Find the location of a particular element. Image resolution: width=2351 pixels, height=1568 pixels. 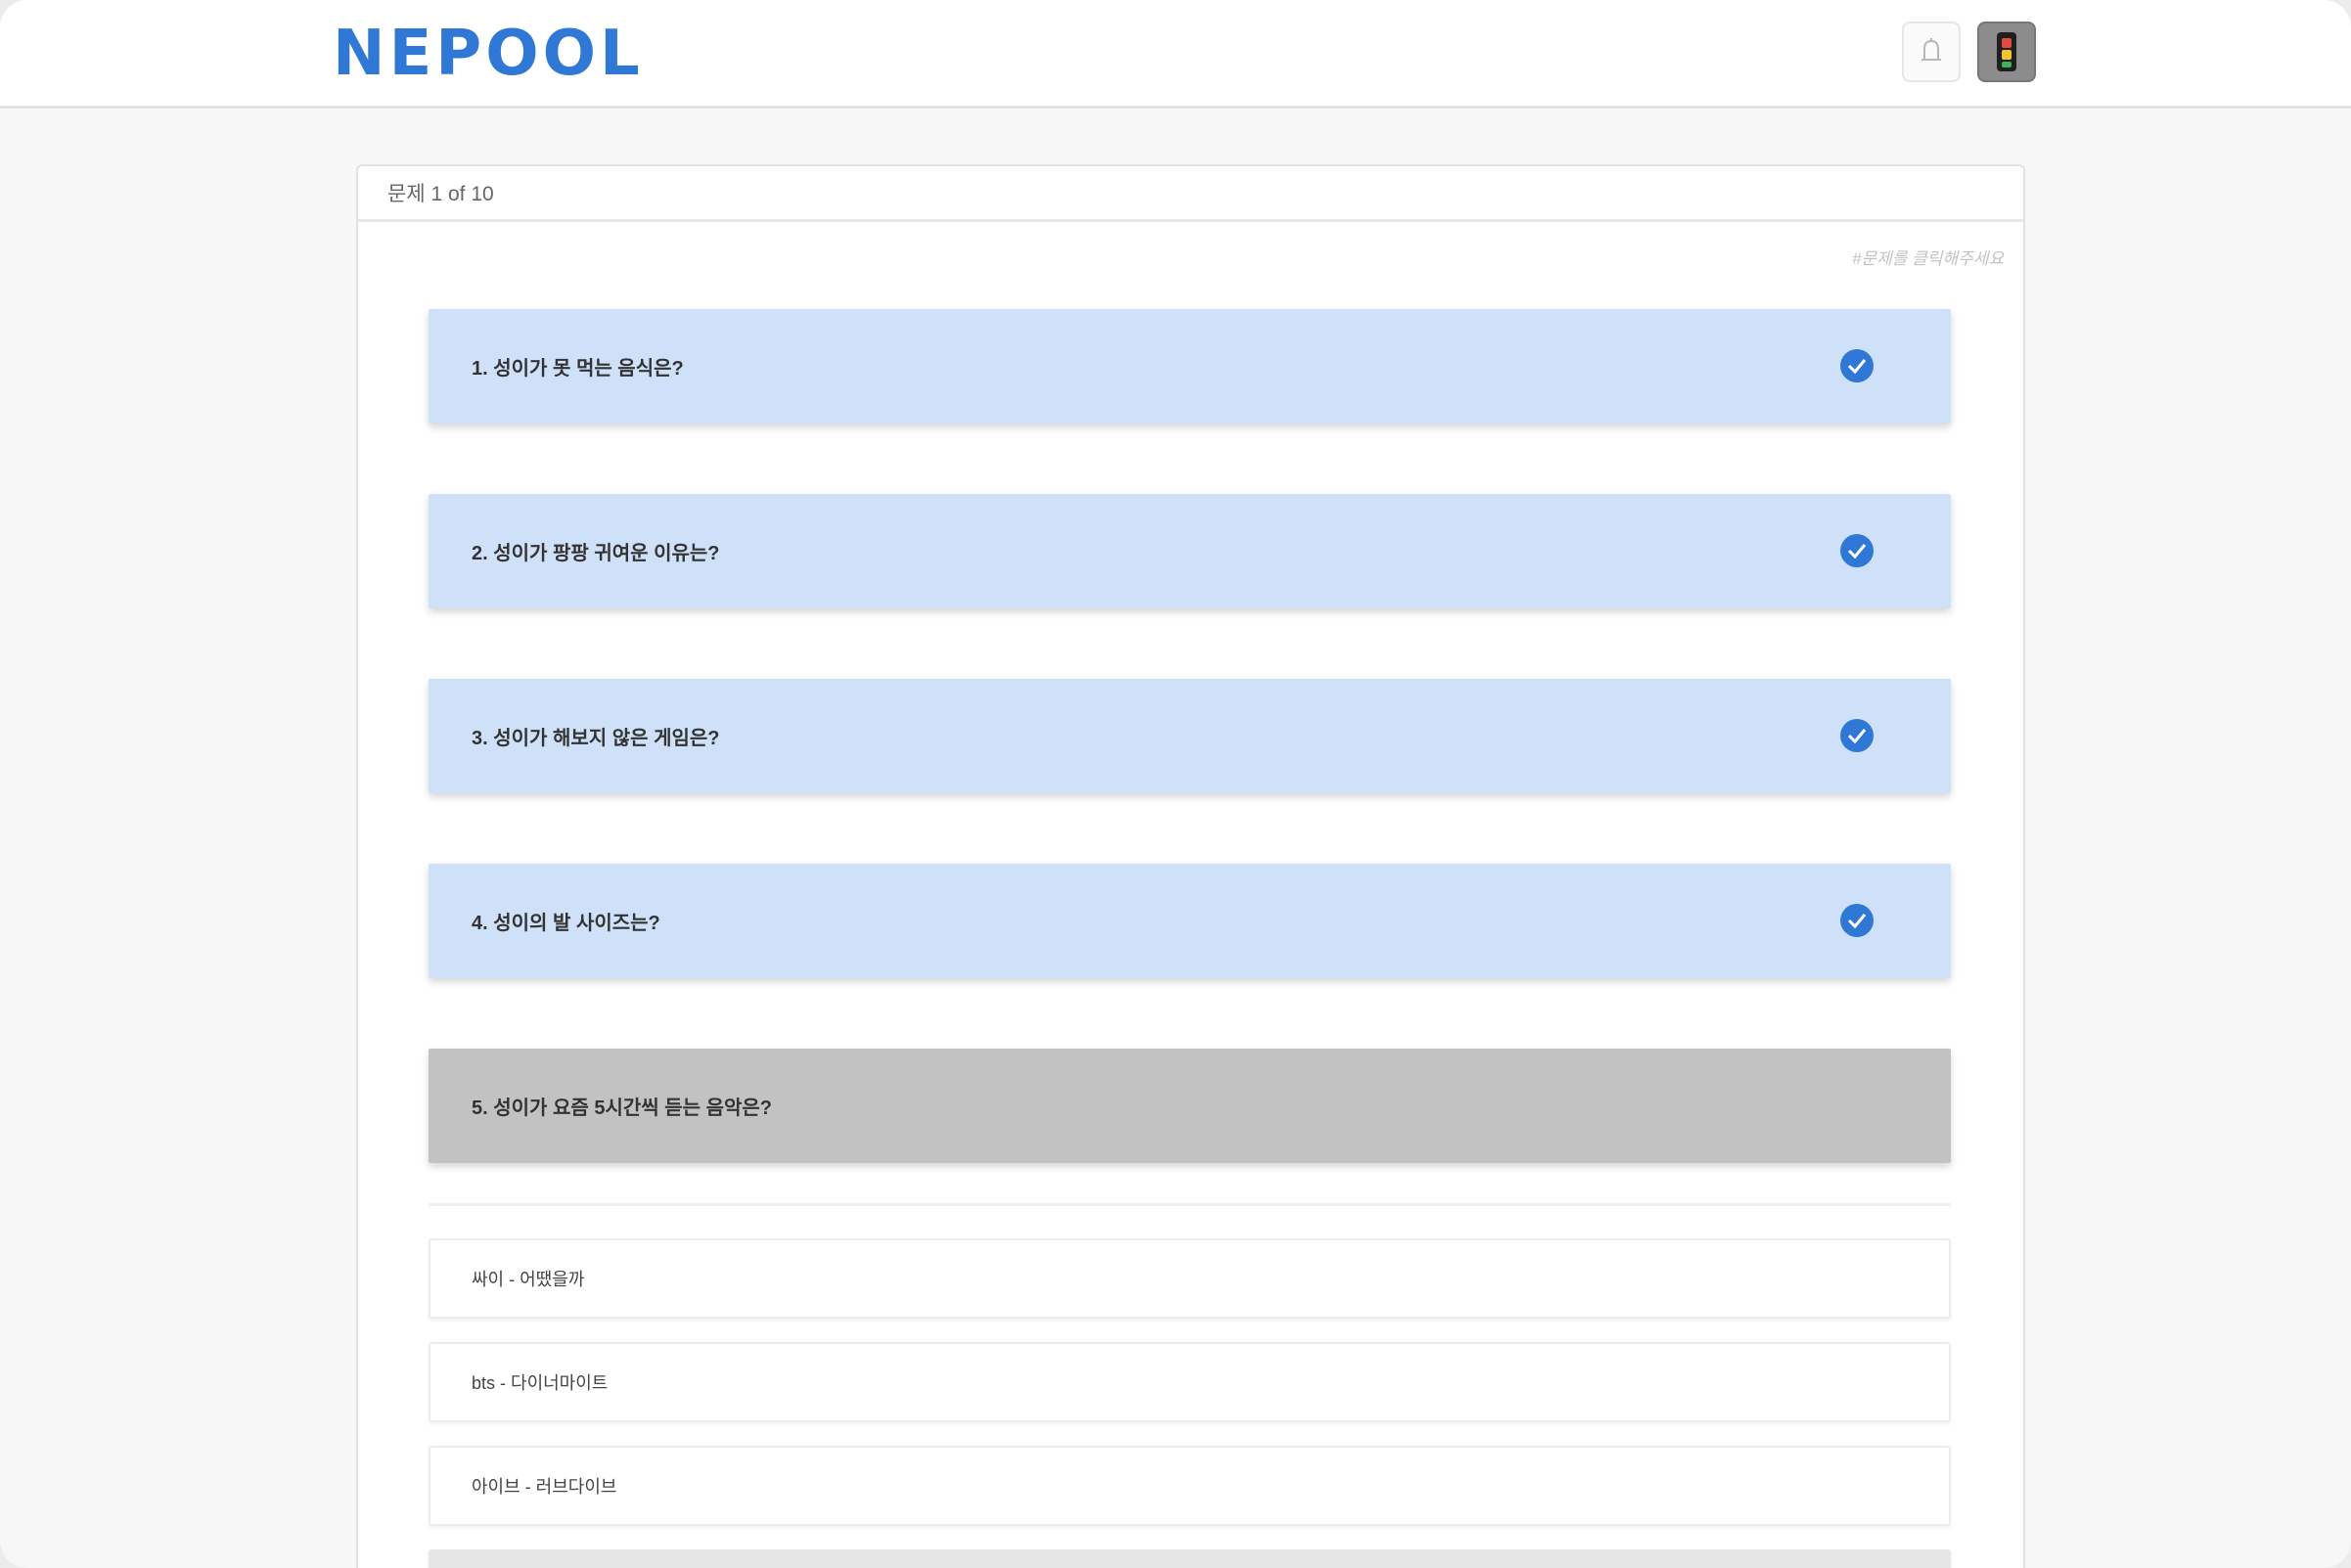

answer-option-2: bts - 다이너마이트 is located at coordinates (1190, 1382).